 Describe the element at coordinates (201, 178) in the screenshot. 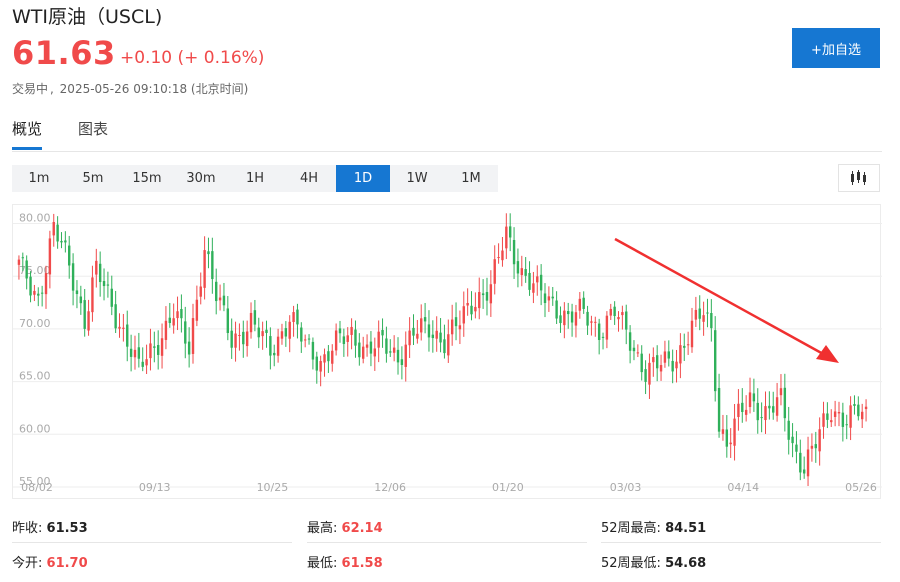

I see `period-30m: 30m` at that location.